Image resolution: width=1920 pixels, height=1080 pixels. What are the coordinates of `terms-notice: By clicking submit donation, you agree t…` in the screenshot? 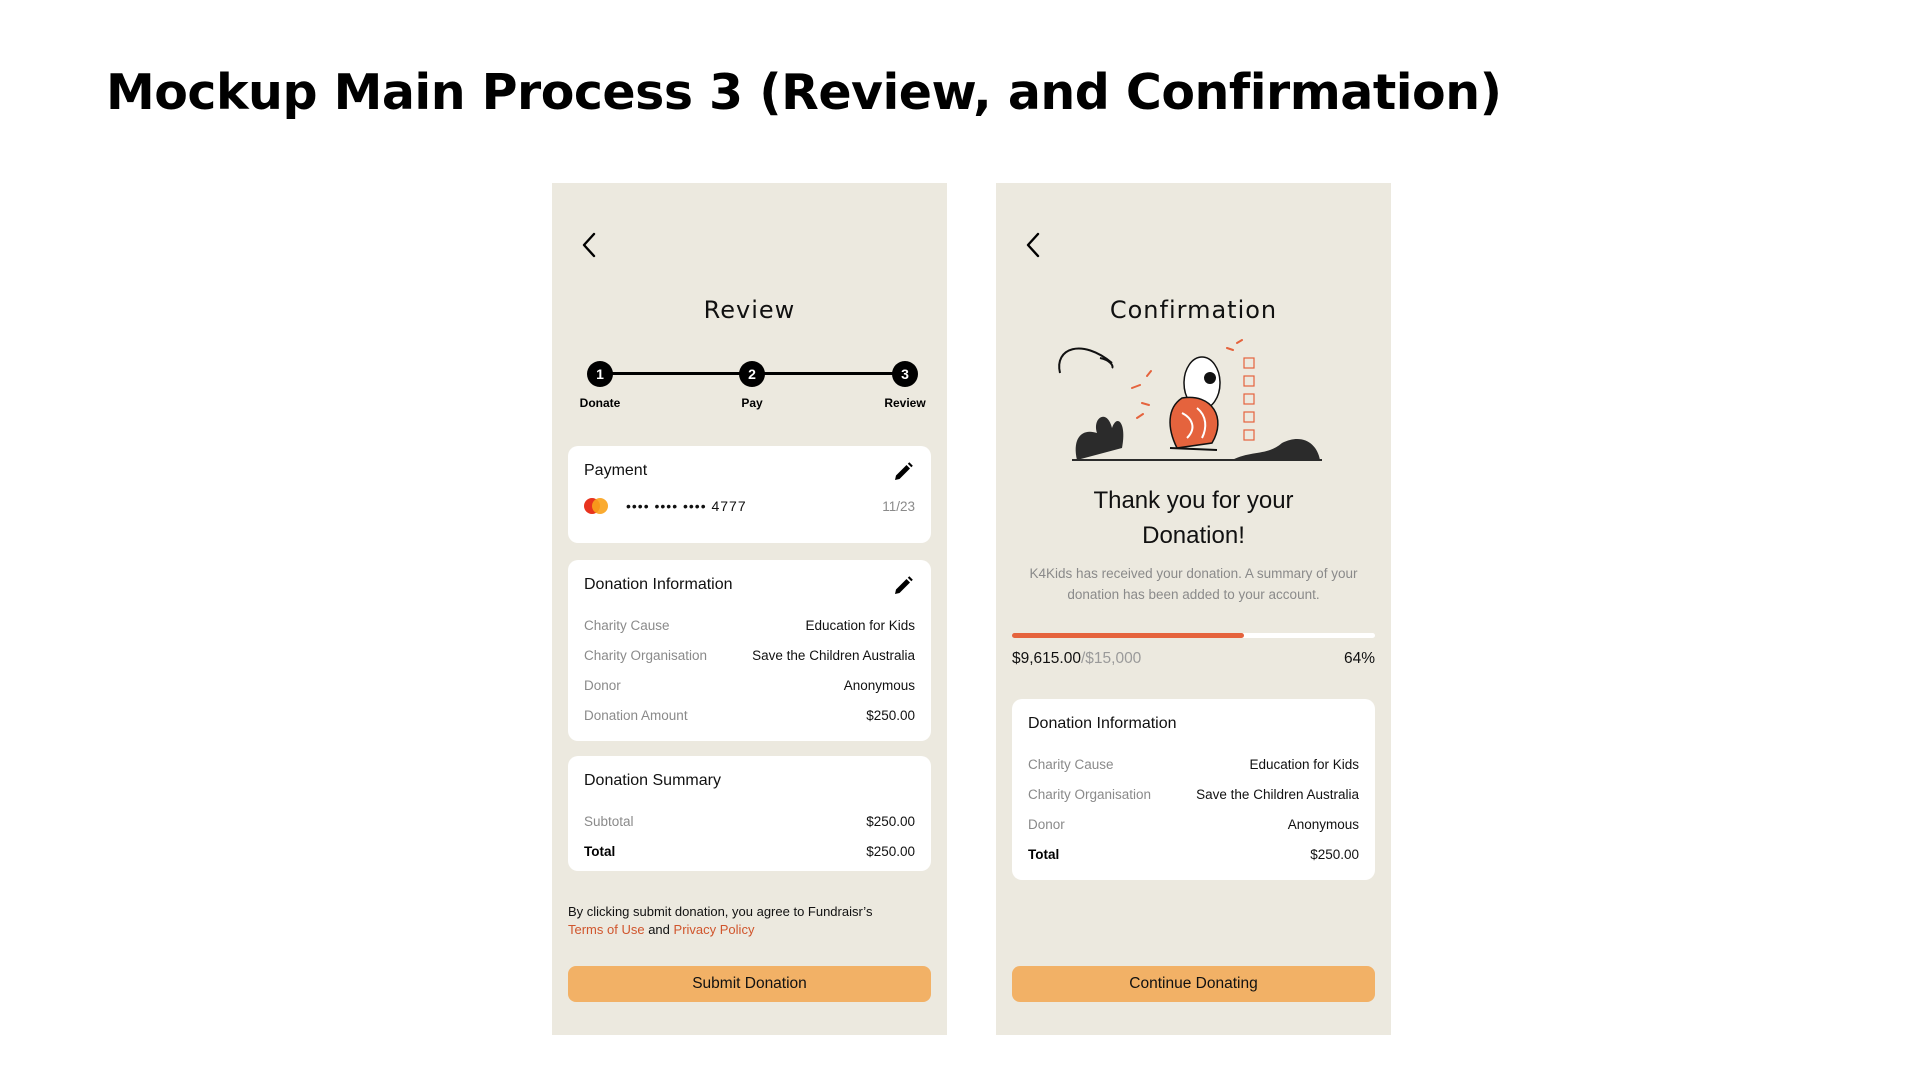 It's located at (720, 921).